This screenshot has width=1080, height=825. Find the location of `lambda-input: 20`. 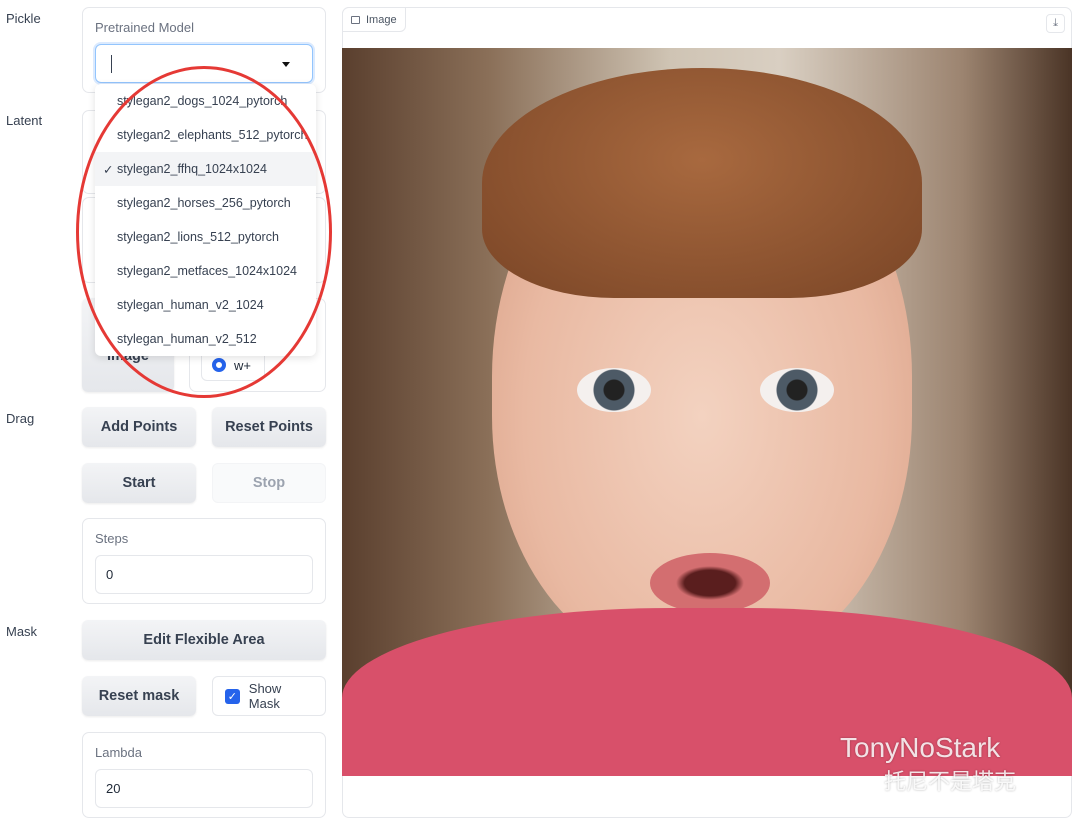

lambda-input: 20 is located at coordinates (204, 788).